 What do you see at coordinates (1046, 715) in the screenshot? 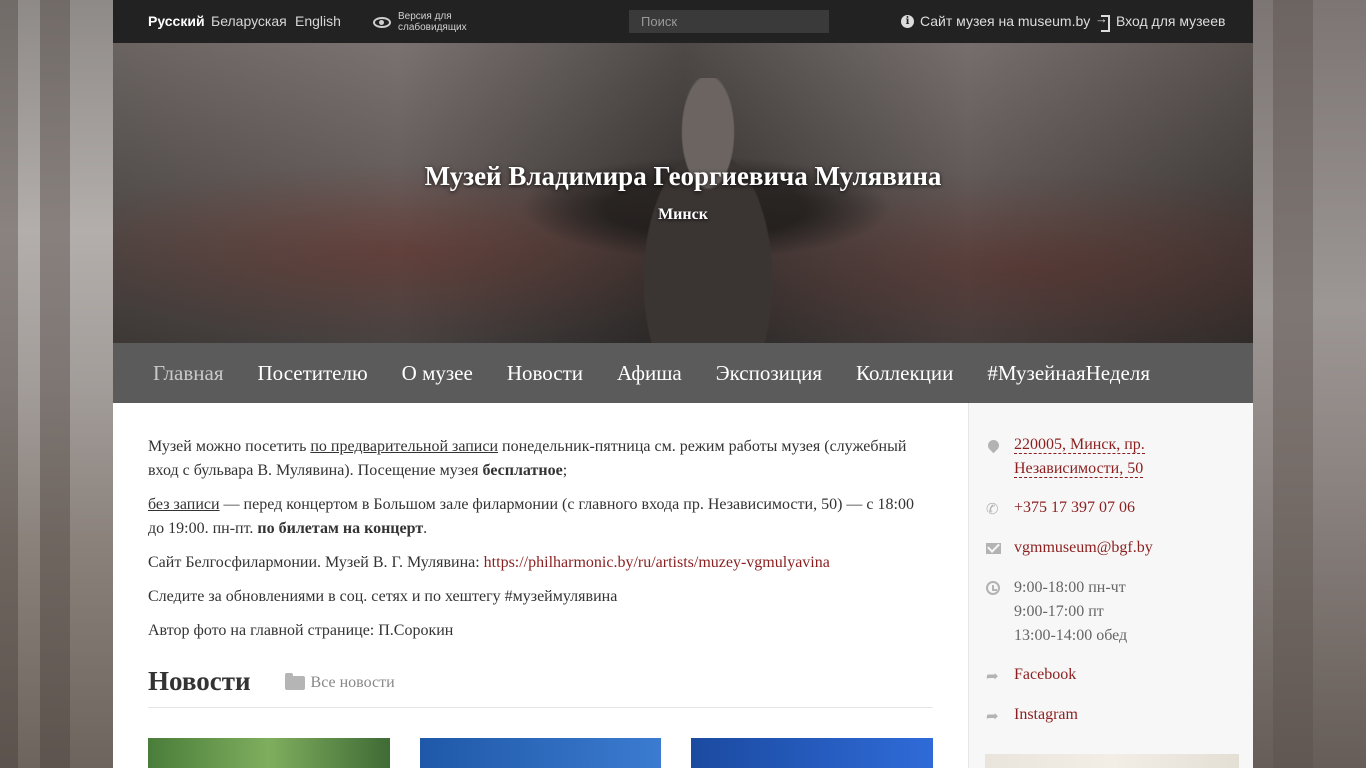
I see `instagram-link: Instagram` at bounding box center [1046, 715].